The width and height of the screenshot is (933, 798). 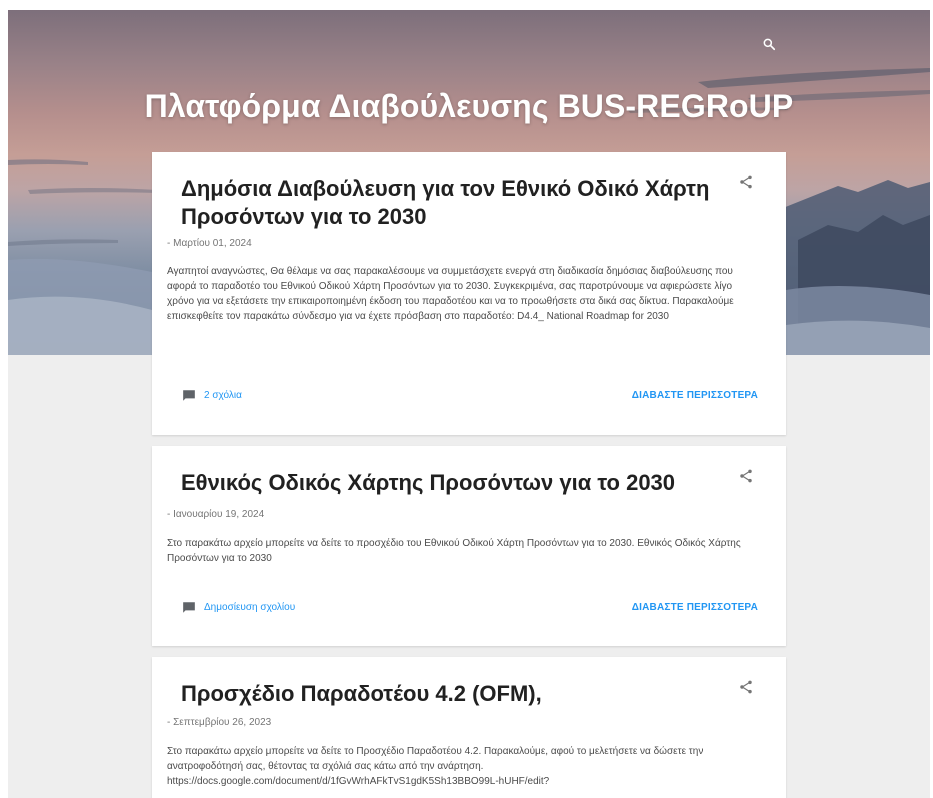 I want to click on comments-count: 2 σχόλια, so click(x=223, y=395).